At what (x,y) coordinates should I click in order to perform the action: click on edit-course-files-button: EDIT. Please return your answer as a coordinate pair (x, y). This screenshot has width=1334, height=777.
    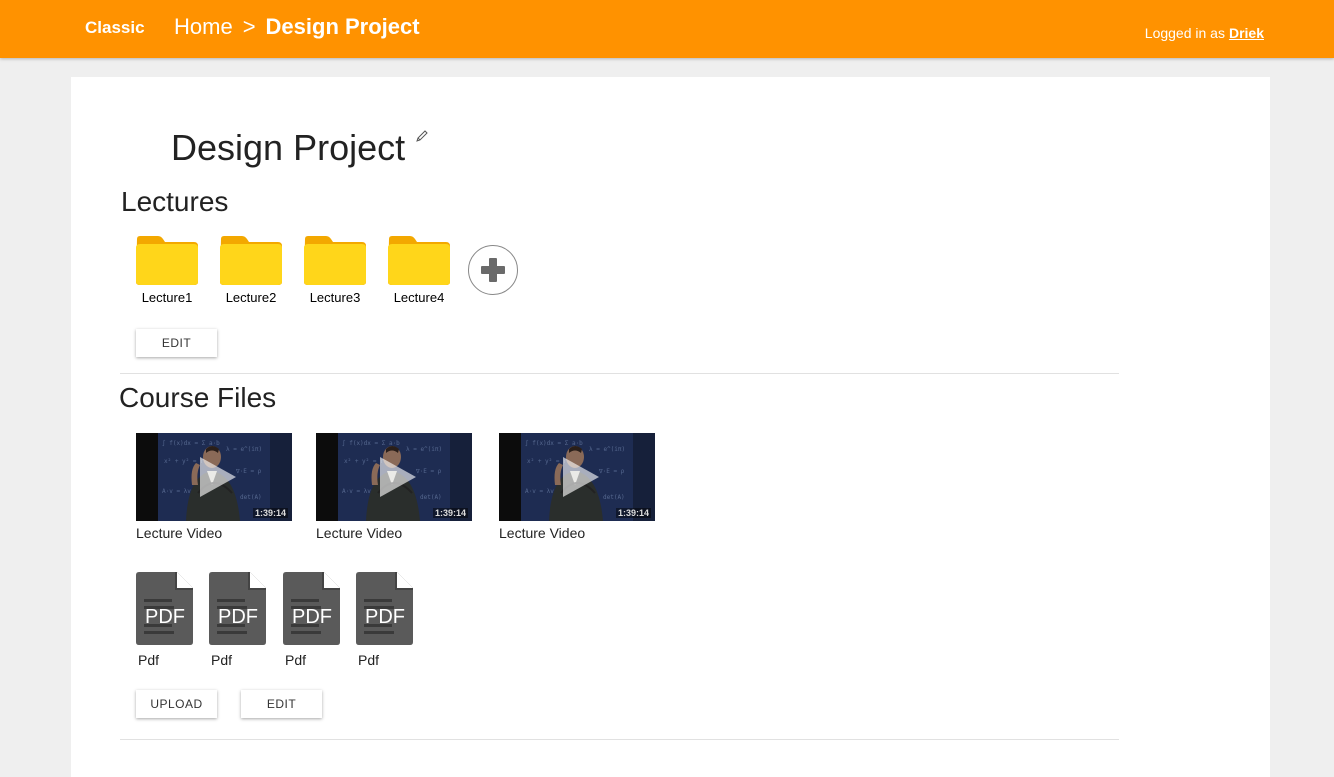
    Looking at the image, I should click on (281, 704).